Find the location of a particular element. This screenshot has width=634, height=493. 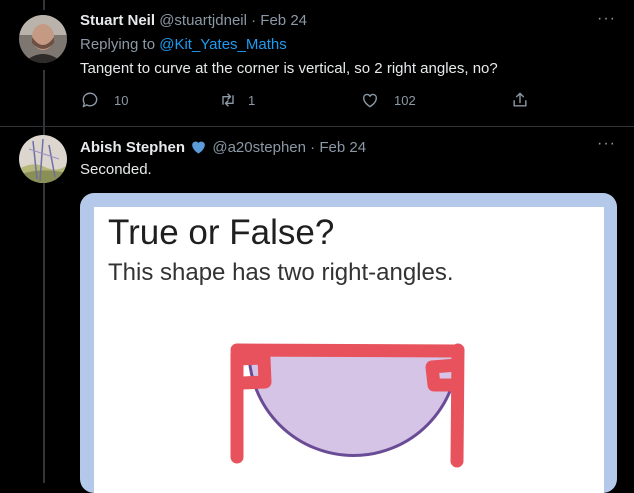

share-button is located at coordinates (520, 100).